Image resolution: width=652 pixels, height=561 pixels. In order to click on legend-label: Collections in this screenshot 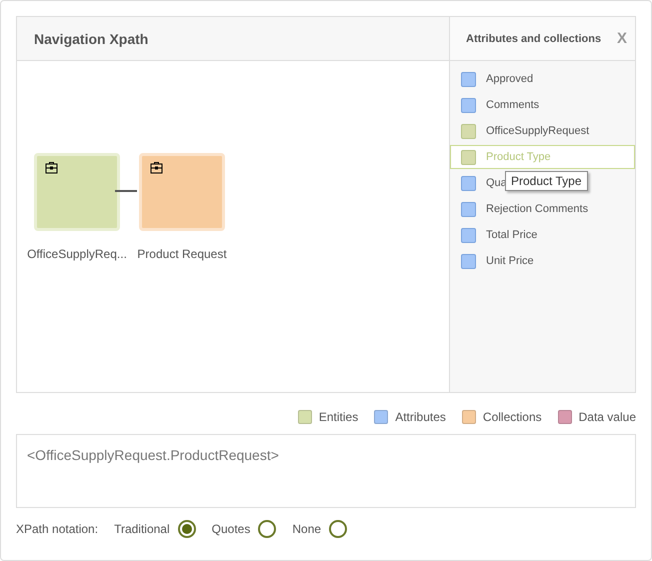, I will do `click(512, 417)`.